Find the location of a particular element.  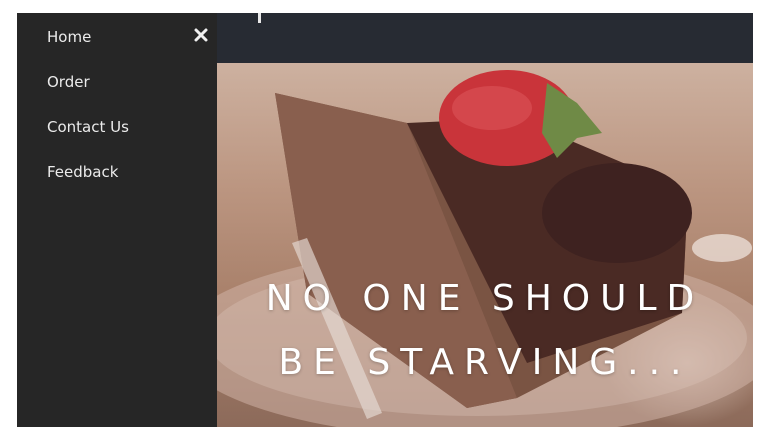

sidebar-item-contact-us: Contact Us is located at coordinates (88, 127).